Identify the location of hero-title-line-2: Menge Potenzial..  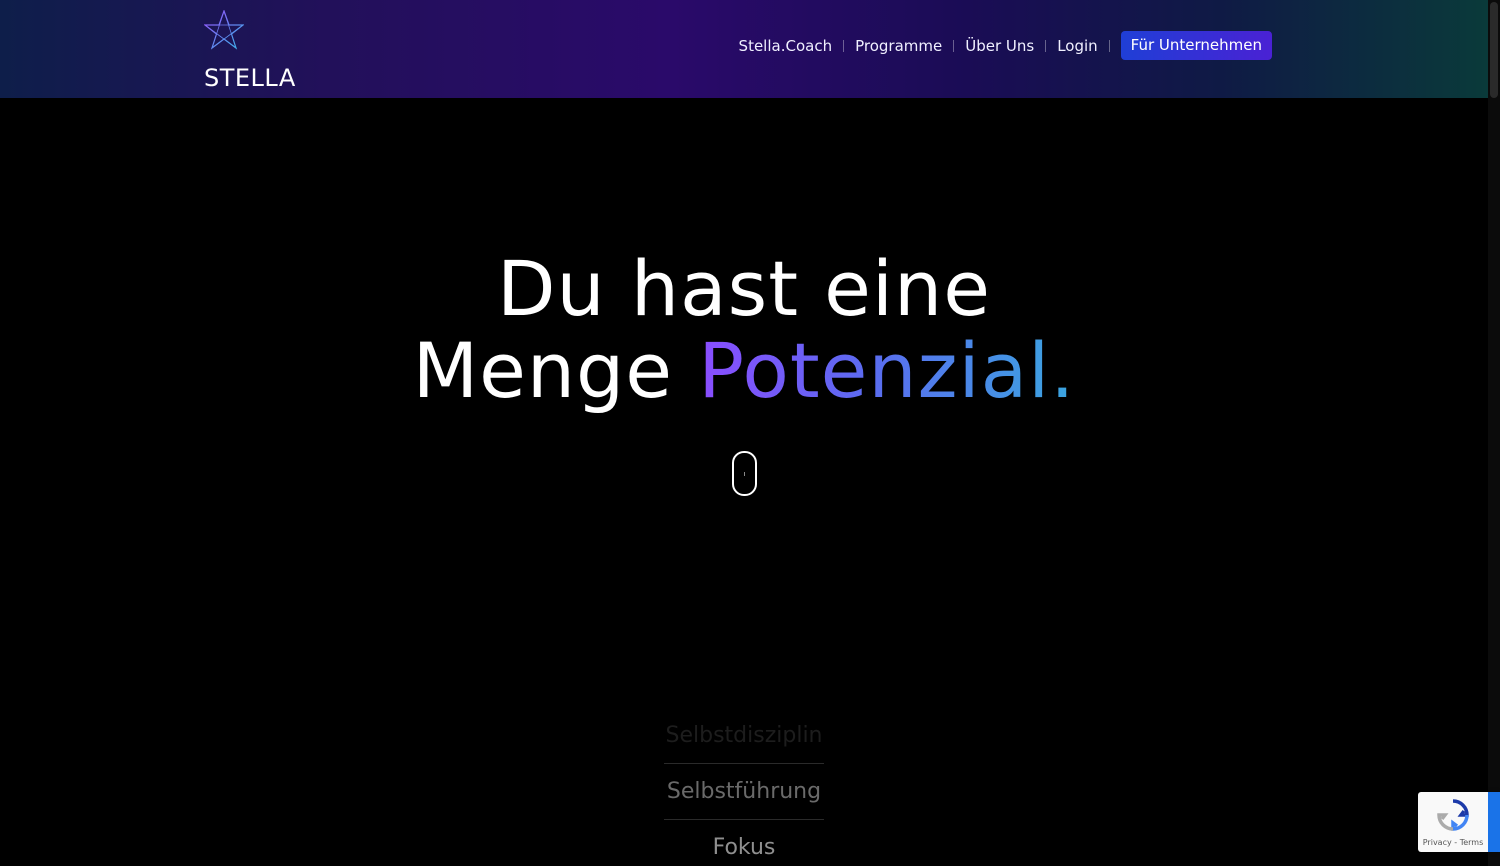
(744, 371).